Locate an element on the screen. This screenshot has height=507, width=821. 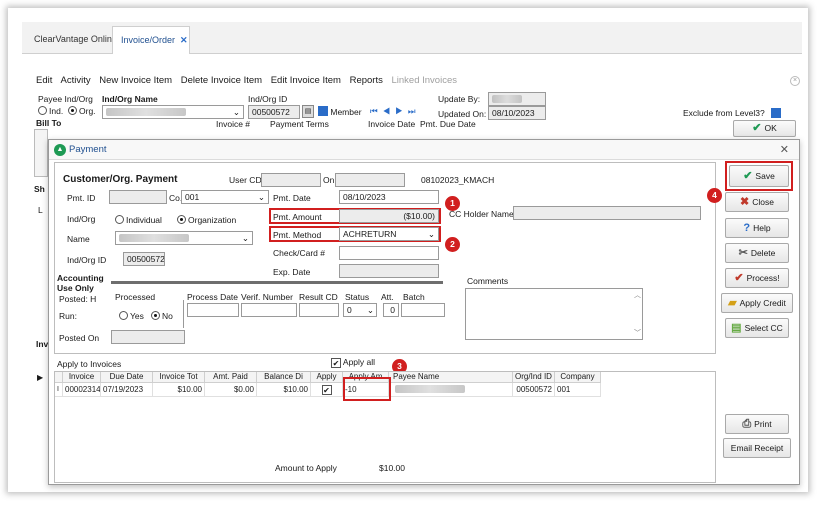
lookup-icon: ▤ is located at coordinates (308, 111).